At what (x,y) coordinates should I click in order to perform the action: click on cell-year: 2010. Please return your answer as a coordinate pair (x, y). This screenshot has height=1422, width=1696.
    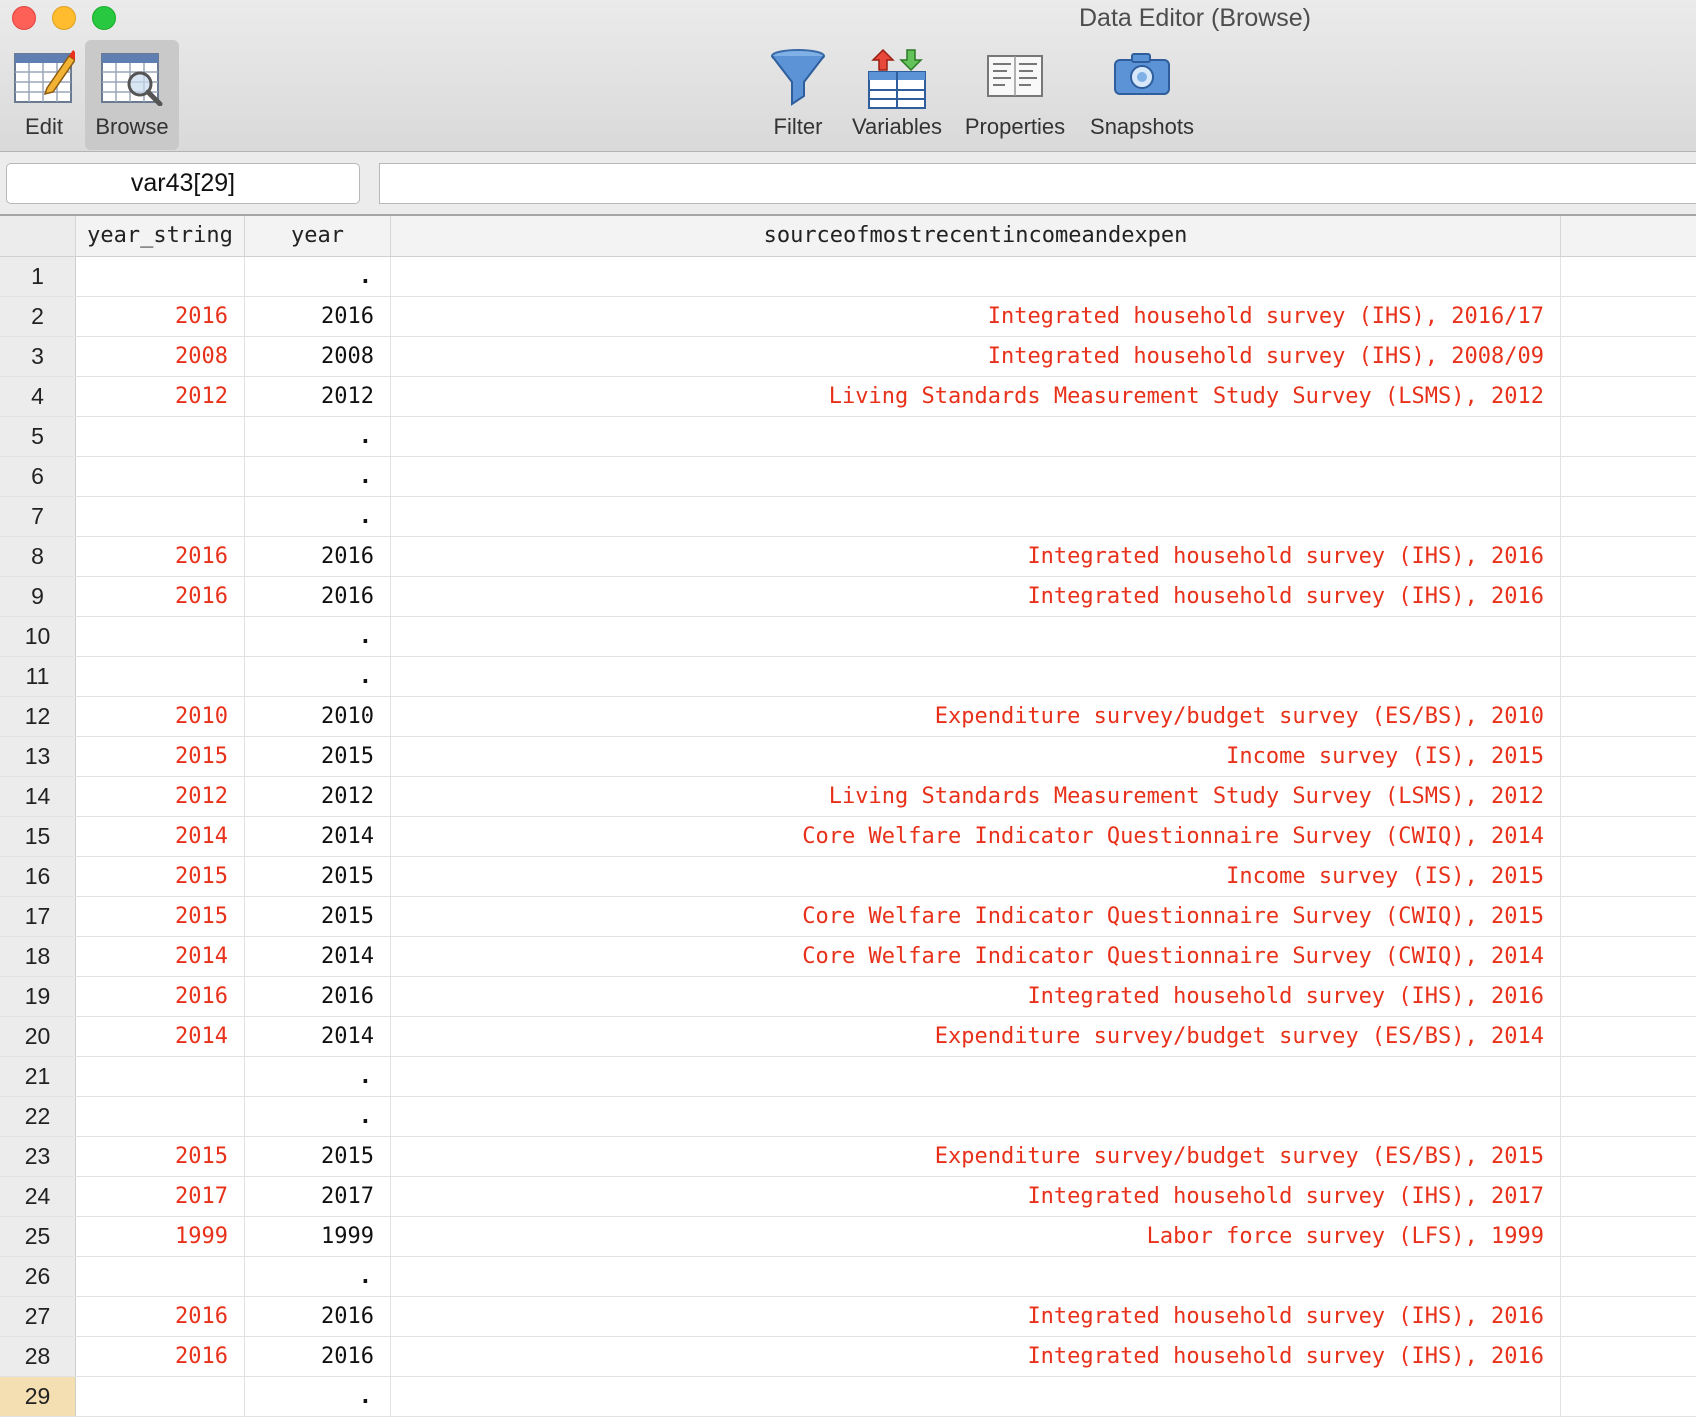
    Looking at the image, I should click on (318, 716).